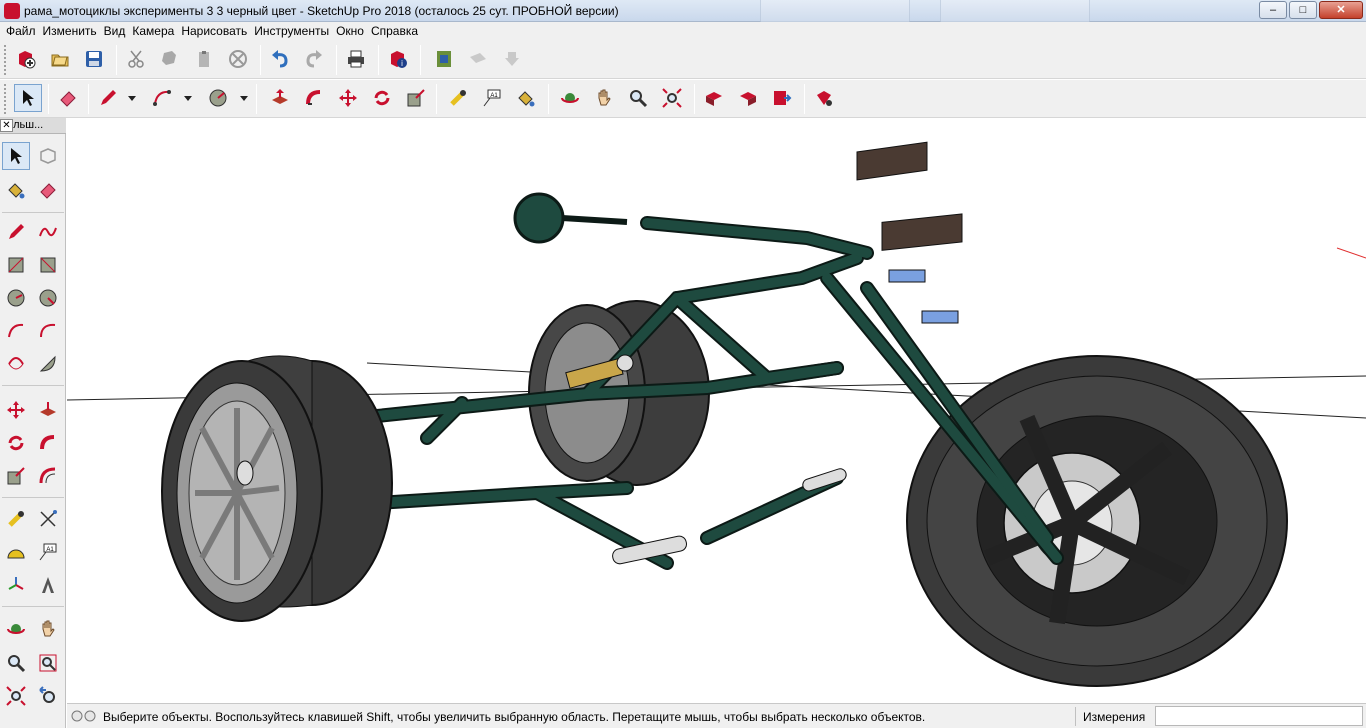 The width and height of the screenshot is (1366, 728). I want to click on previous-view-button, so click(48, 696).